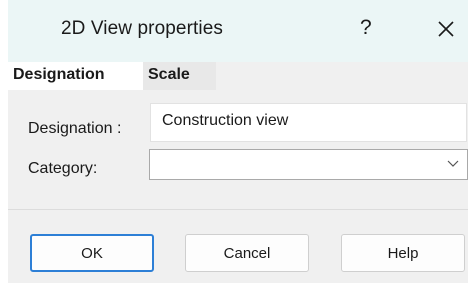 This screenshot has width=470, height=283. I want to click on tab-scale: Scale, so click(179, 76).